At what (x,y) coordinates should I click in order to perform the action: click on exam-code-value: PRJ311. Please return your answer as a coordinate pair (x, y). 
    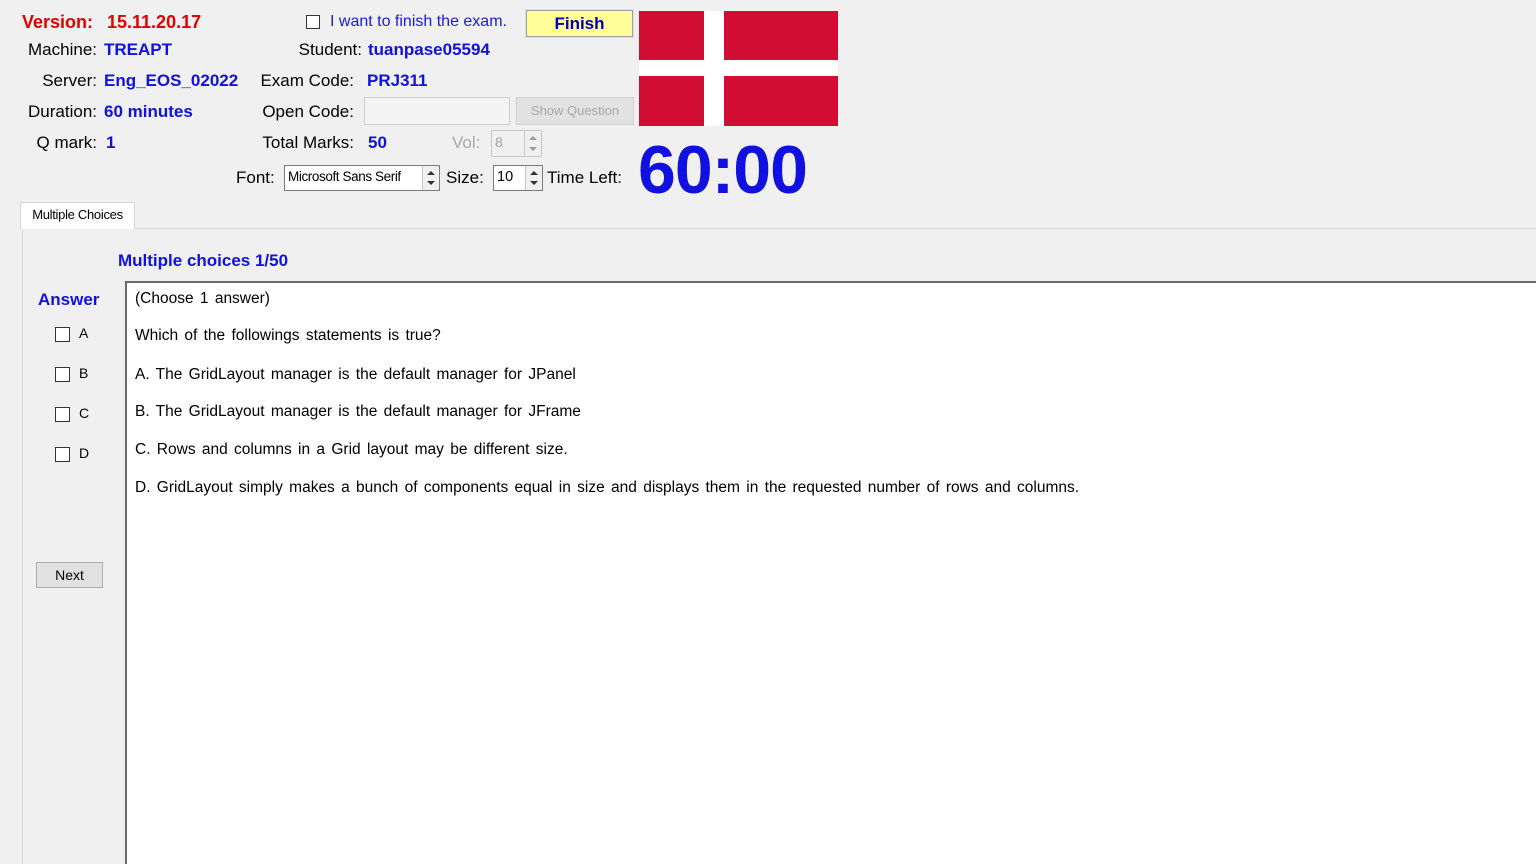
    Looking at the image, I should click on (397, 80).